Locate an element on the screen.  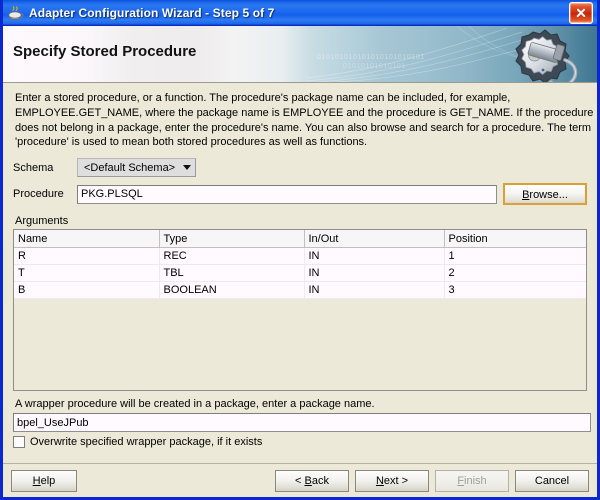
table-row: R REC IN 1 is located at coordinates (300, 256).